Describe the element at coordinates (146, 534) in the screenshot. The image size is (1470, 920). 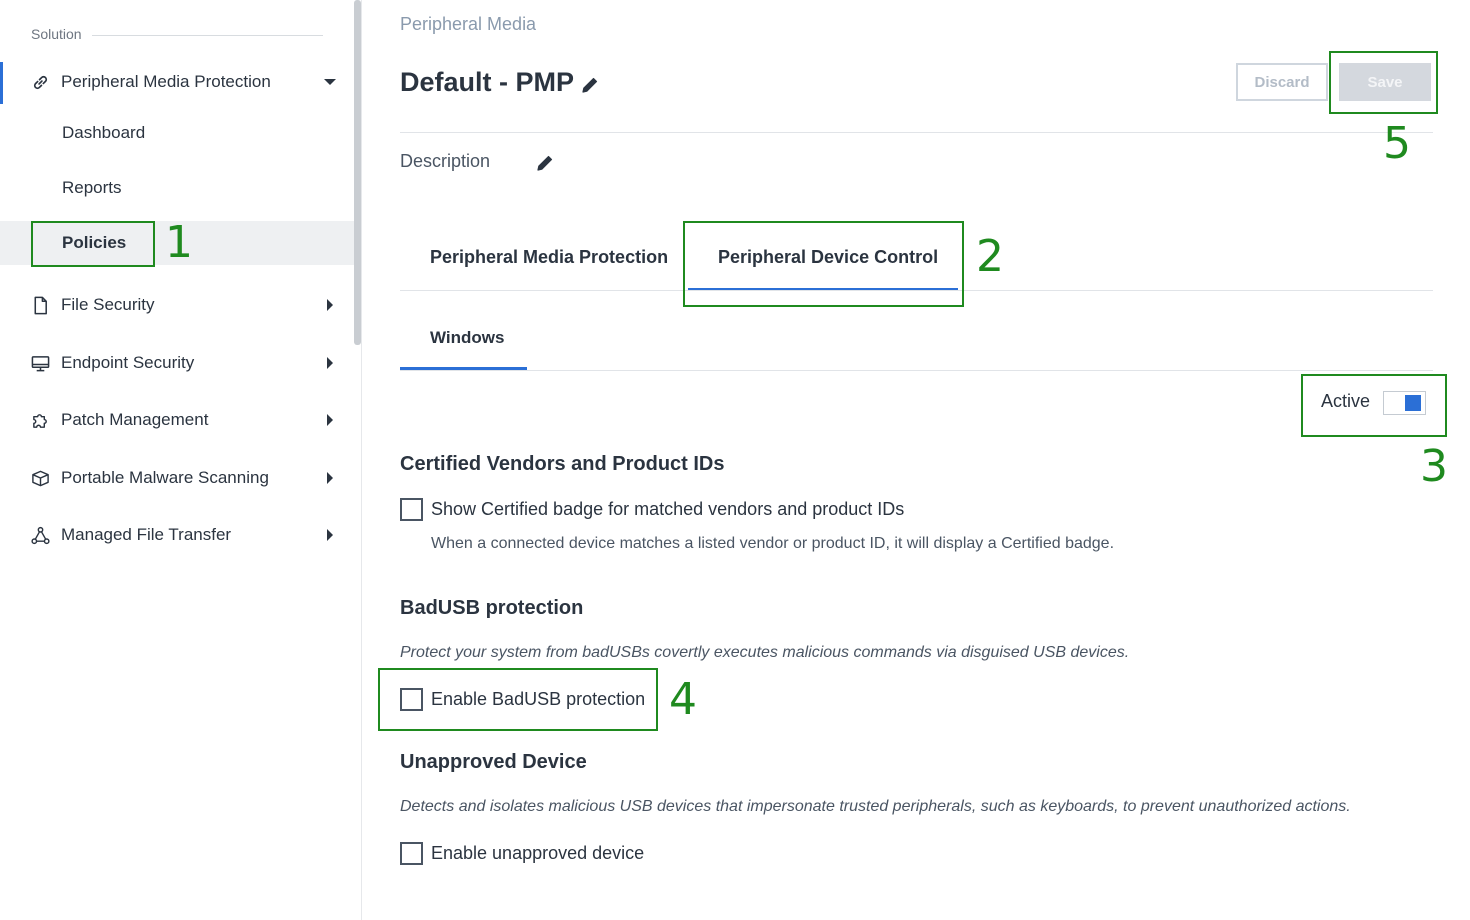
I see `sidebar-item-label: Managed File Transfer` at that location.